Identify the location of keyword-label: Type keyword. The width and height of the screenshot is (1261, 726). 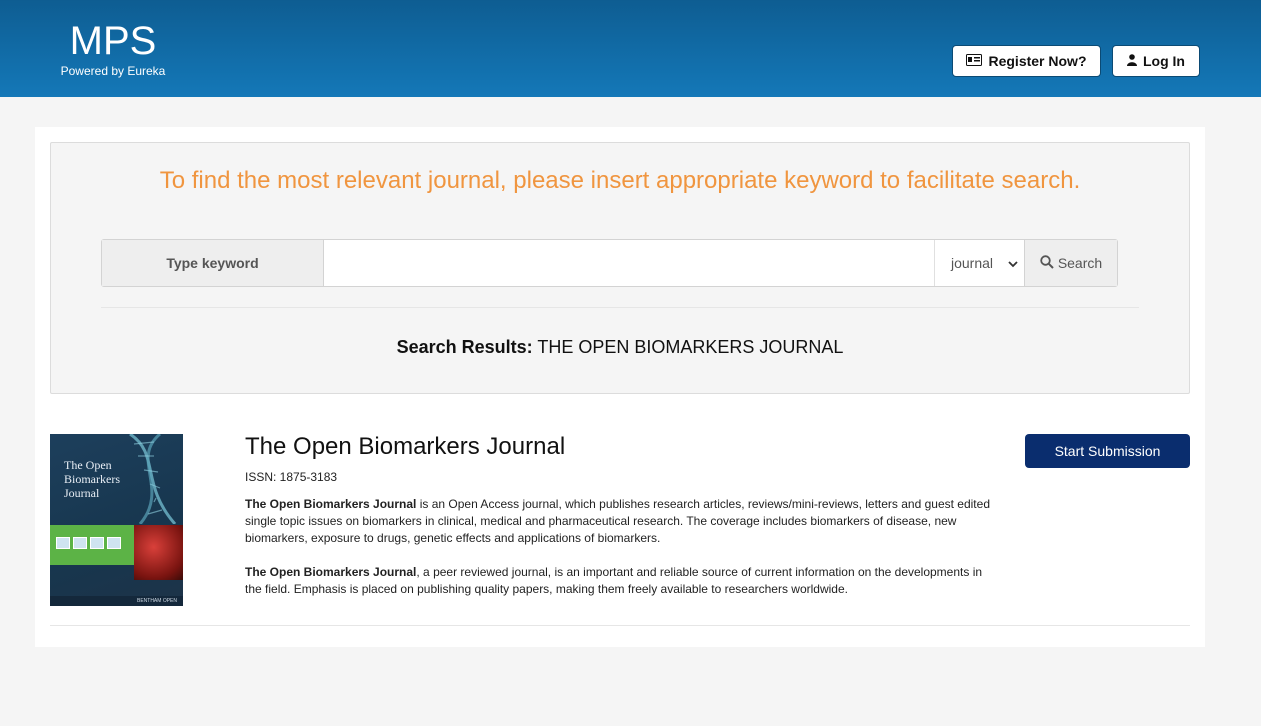
(213, 263).